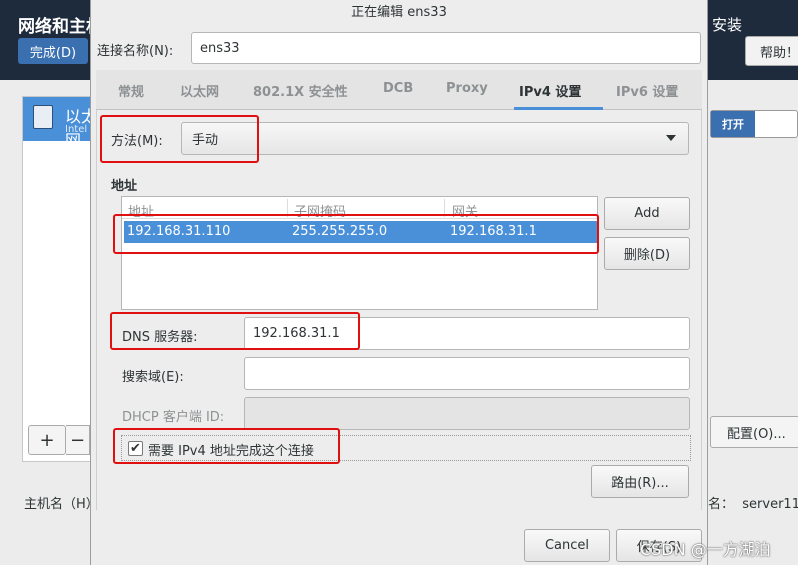  I want to click on current-hostname: 名： server11, so click(753, 502).